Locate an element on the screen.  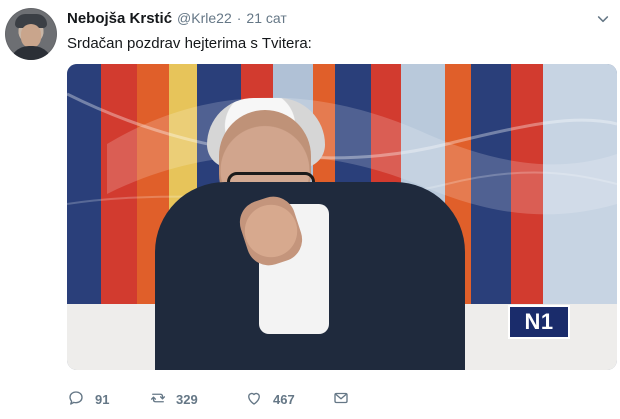
n1-logo: N1 is located at coordinates (539, 322).